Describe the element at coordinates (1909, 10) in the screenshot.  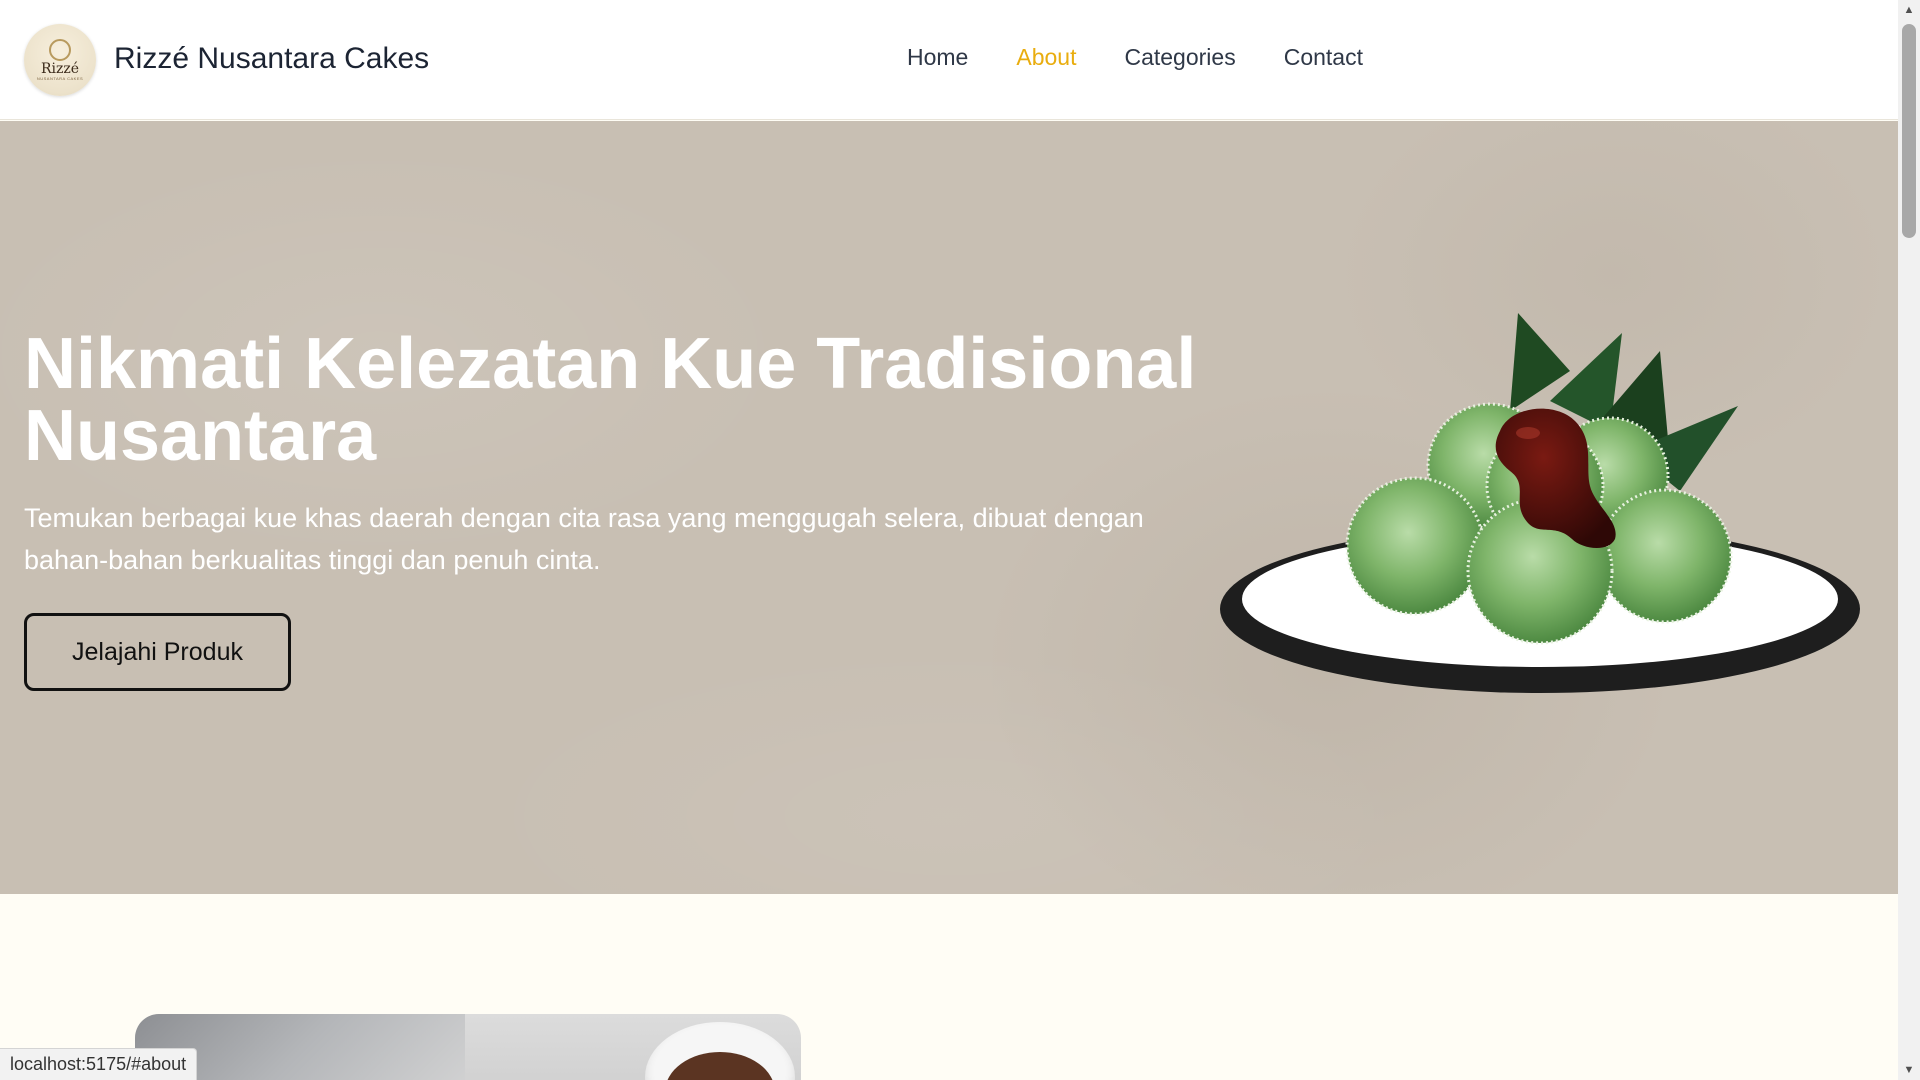
I see `scroll-up-icon: ▲` at that location.